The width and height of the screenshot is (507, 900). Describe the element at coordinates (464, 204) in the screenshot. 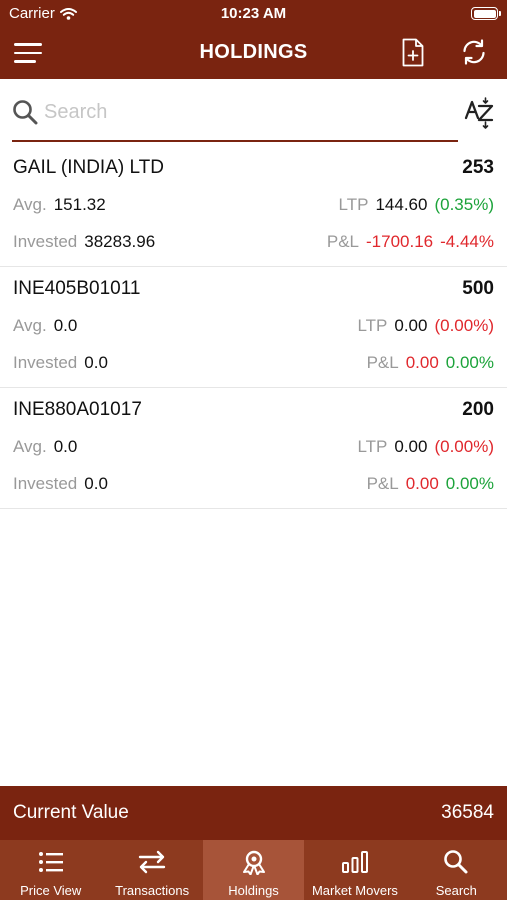

I see `ltp-change: (0.35%)` at that location.